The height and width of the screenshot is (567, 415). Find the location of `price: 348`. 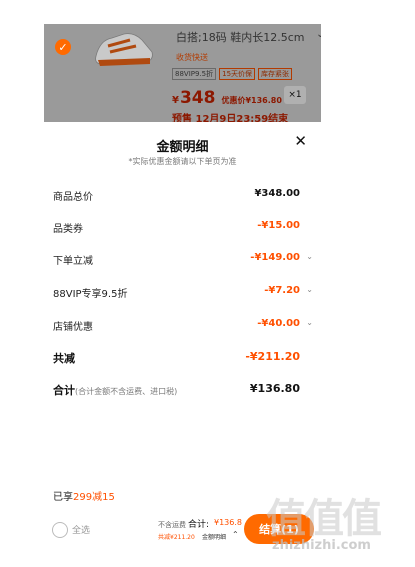

price: 348 is located at coordinates (197, 98).